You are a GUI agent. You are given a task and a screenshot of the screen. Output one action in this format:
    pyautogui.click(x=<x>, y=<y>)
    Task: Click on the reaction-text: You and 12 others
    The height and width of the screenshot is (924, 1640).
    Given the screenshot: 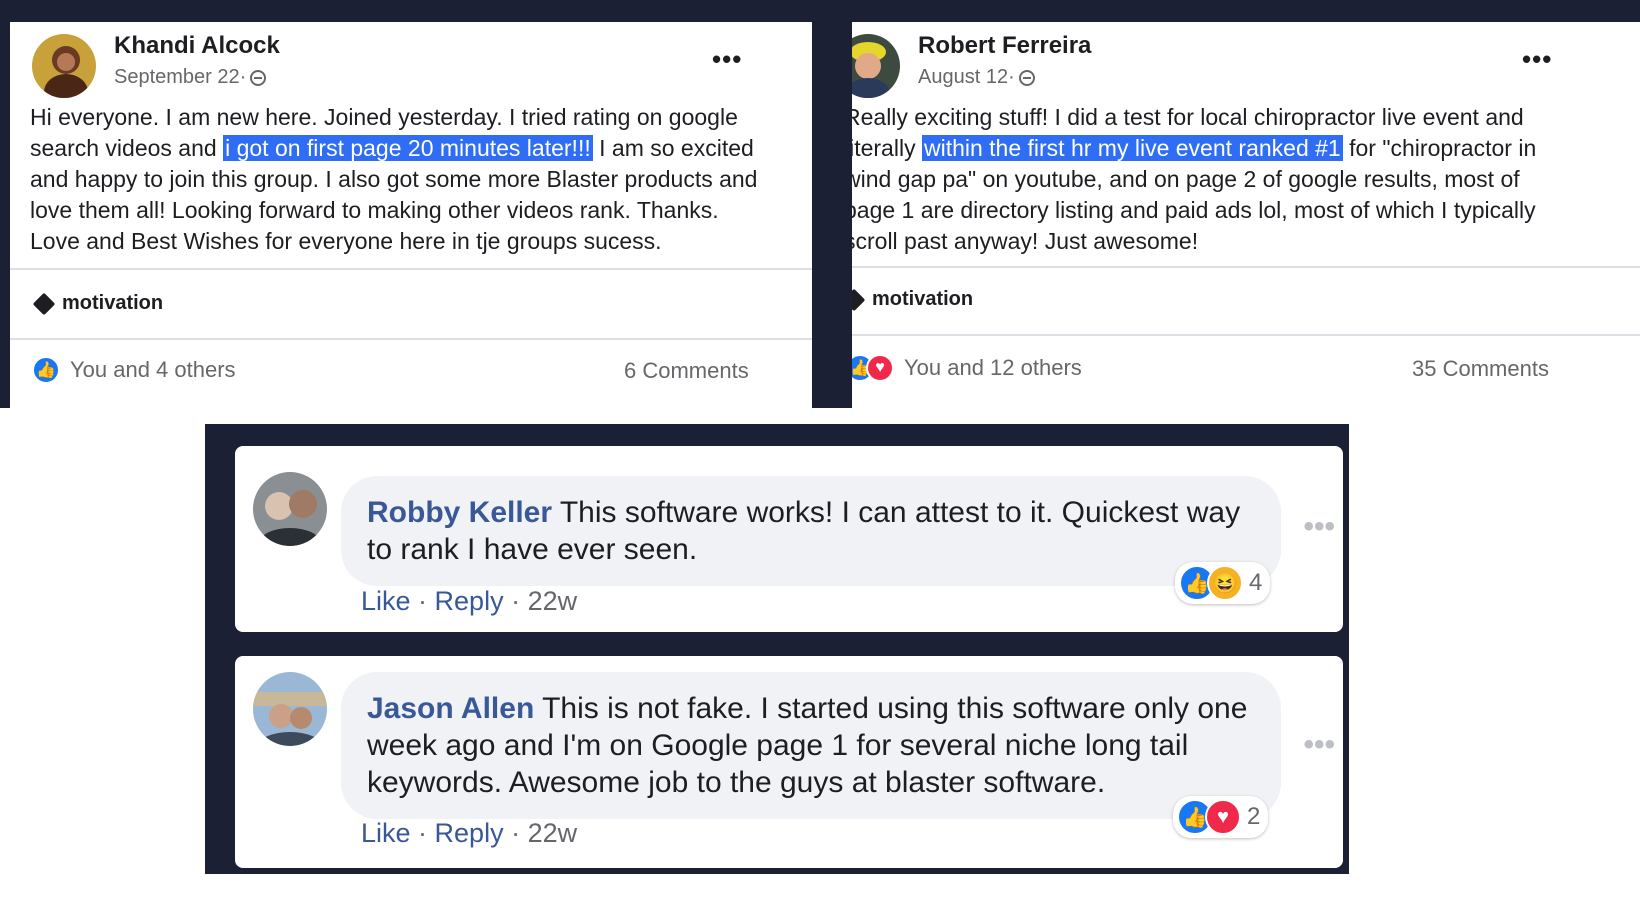 What is the action you would take?
    pyautogui.click(x=993, y=367)
    